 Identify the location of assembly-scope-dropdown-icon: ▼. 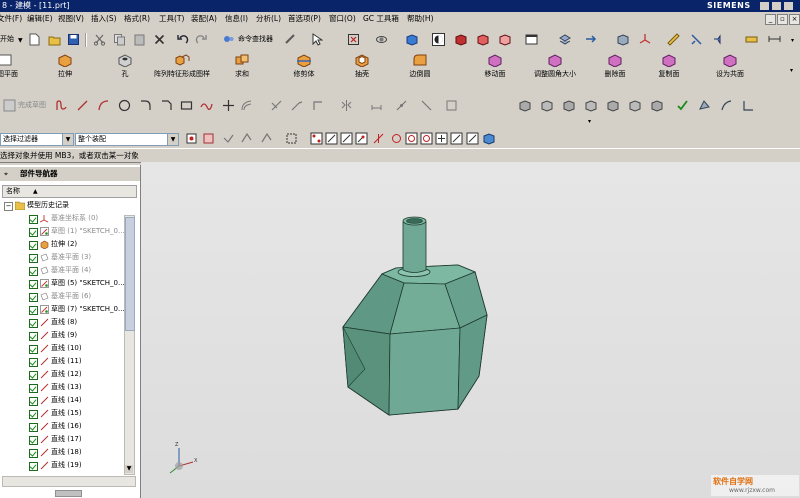
(172, 139).